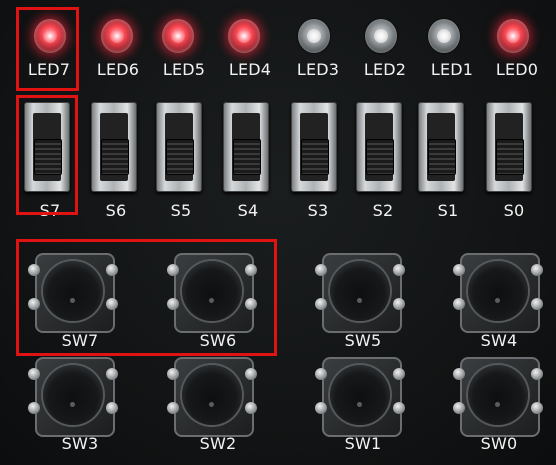  I want to click on slide-switch-s2, so click(379, 147).